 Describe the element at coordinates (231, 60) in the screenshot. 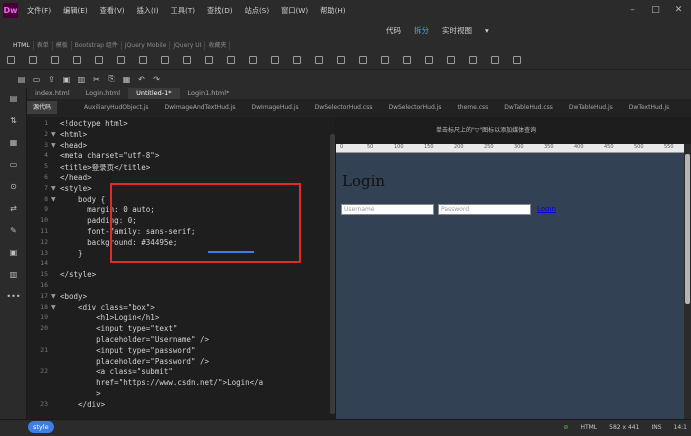

I see `insert-nav-icon` at that location.